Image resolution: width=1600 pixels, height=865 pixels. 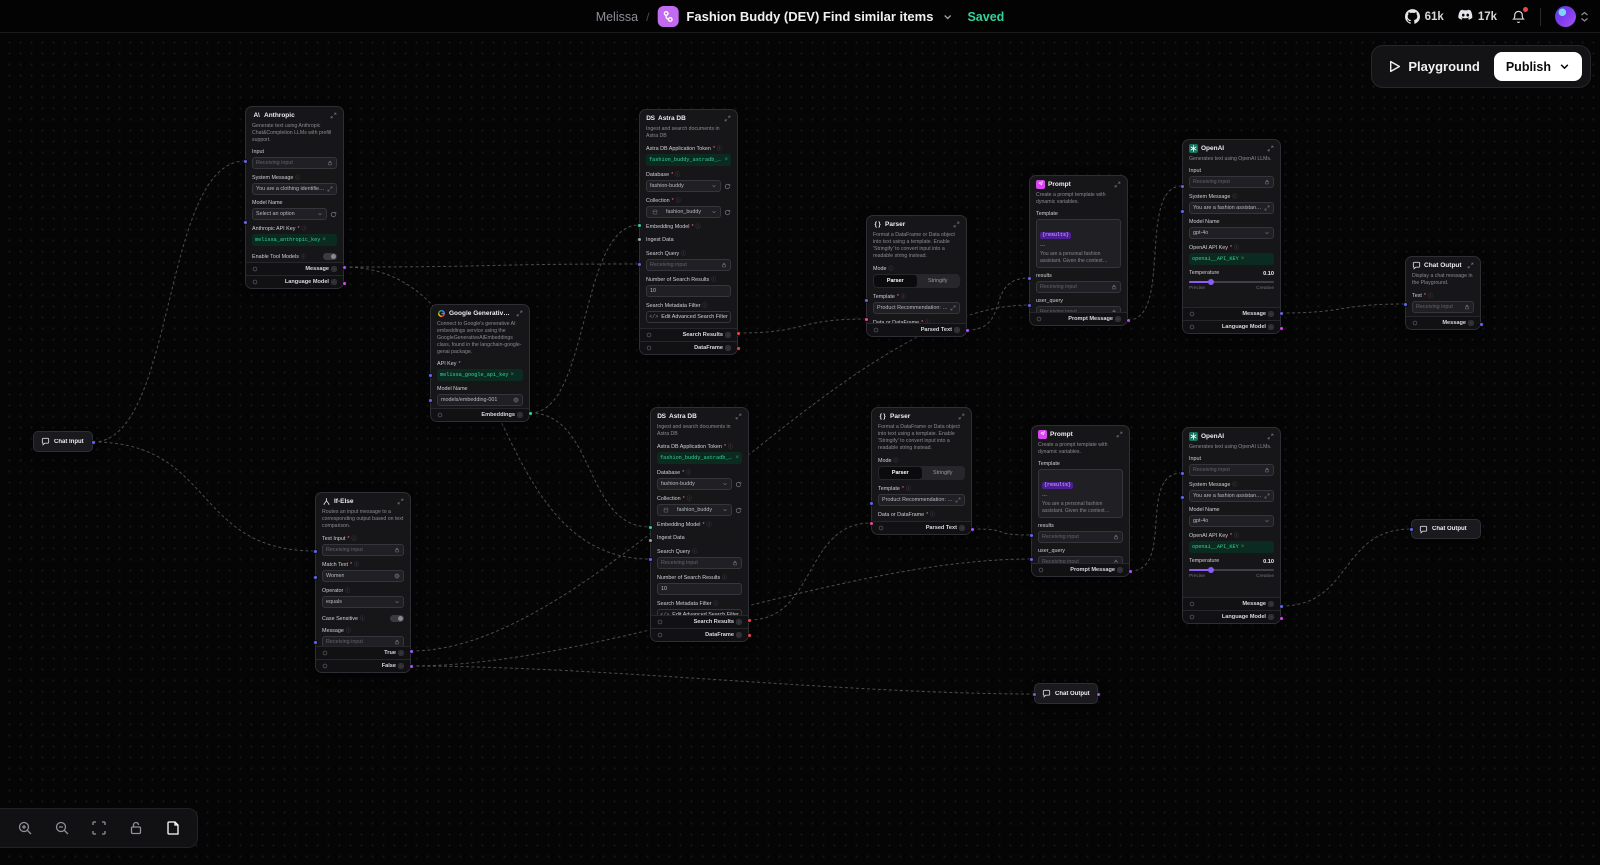 What do you see at coordinates (172, 828) in the screenshot?
I see `add-note-button` at bounding box center [172, 828].